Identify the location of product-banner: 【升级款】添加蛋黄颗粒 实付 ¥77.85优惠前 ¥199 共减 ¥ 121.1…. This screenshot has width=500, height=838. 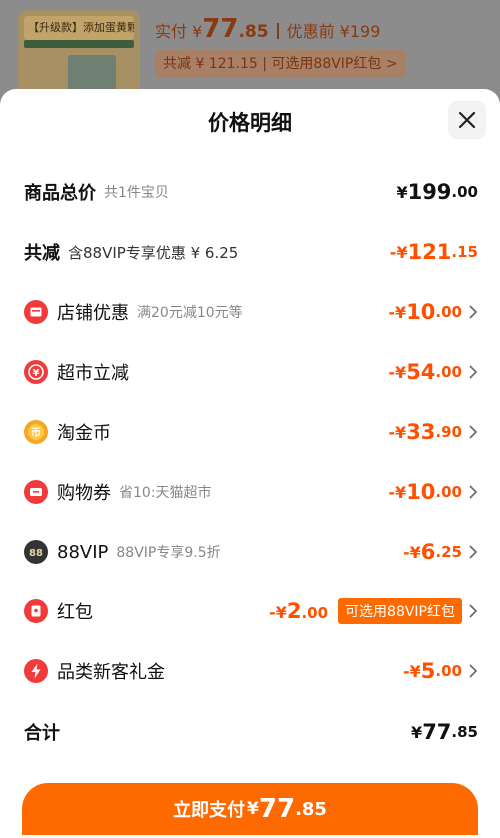
(250, 52).